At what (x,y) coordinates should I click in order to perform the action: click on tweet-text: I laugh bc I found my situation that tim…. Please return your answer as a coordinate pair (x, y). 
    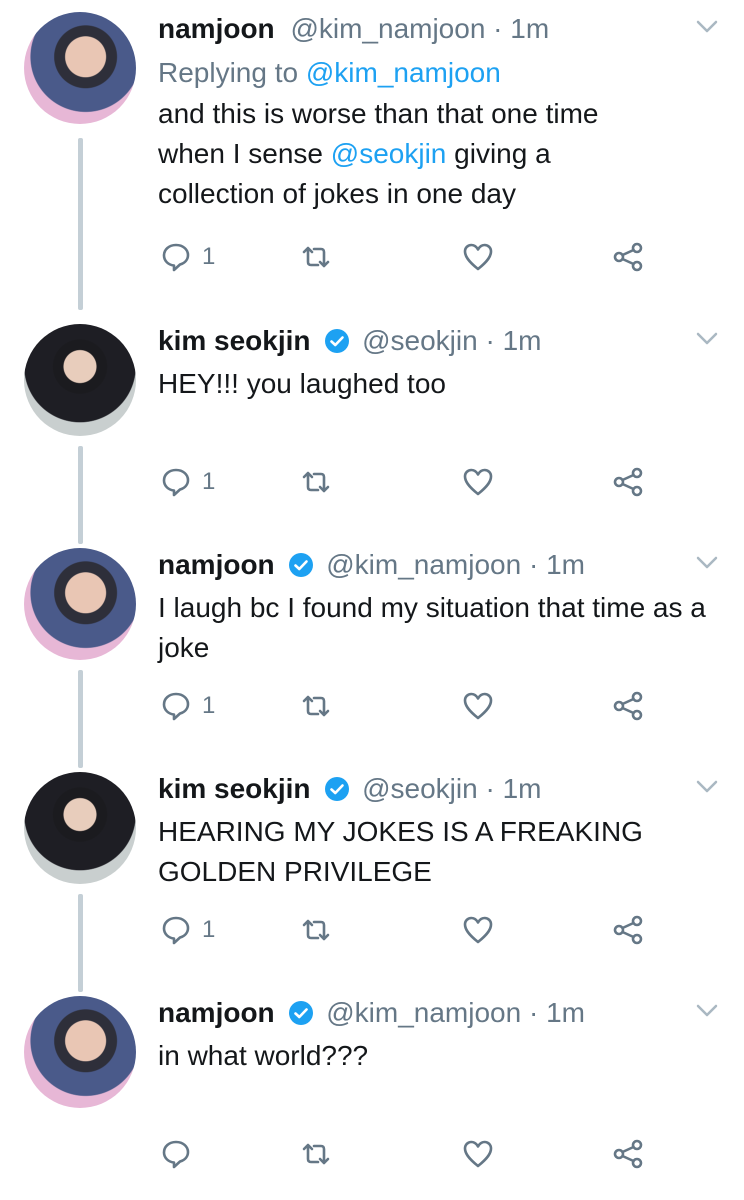
    Looking at the image, I should click on (432, 627).